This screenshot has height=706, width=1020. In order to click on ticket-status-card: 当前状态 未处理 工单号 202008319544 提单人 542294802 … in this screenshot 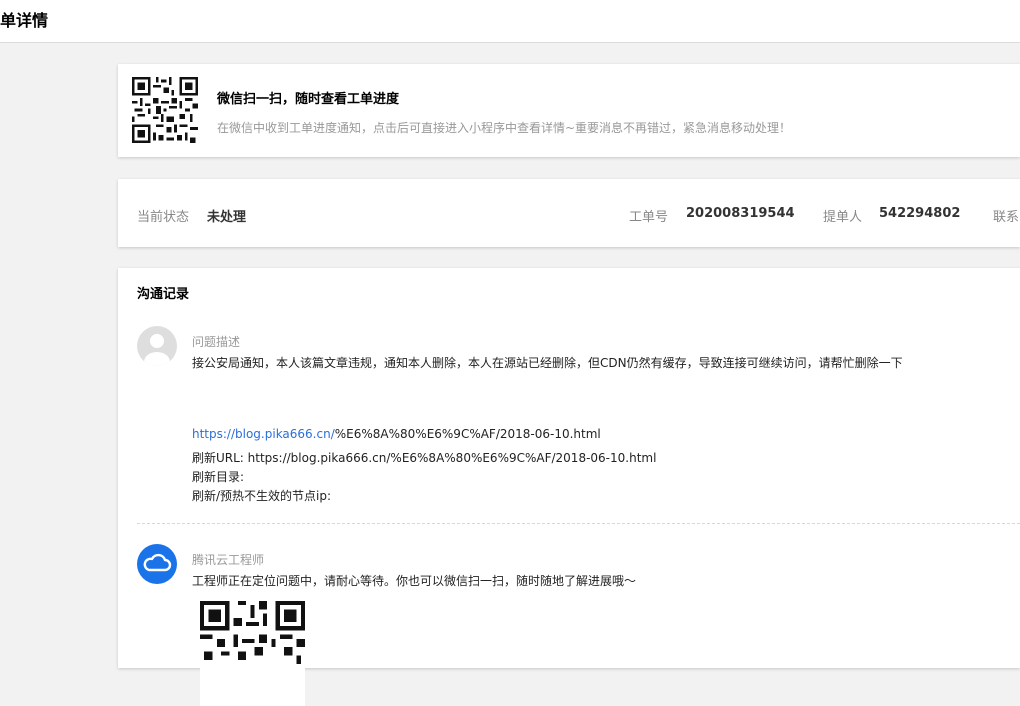, I will do `click(569, 213)`.